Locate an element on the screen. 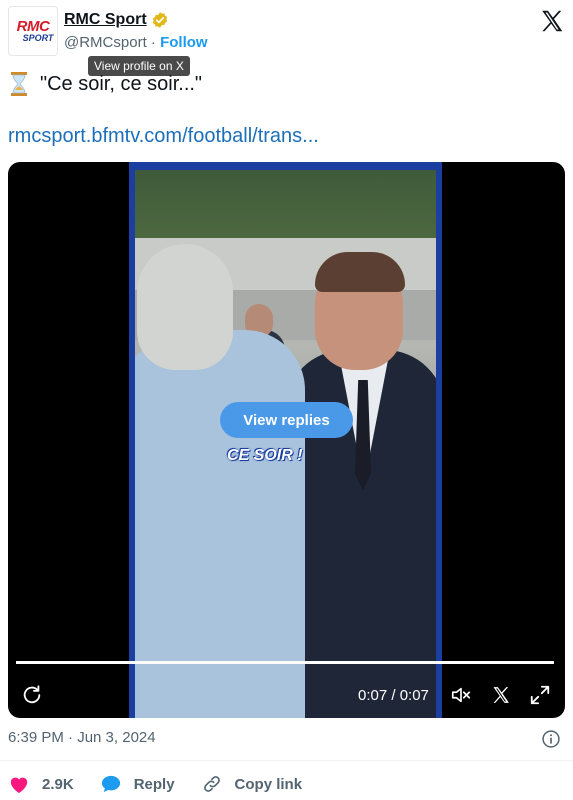 Image resolution: width=573 pixels, height=800 pixels. man-grey-hair is located at coordinates (185, 307).